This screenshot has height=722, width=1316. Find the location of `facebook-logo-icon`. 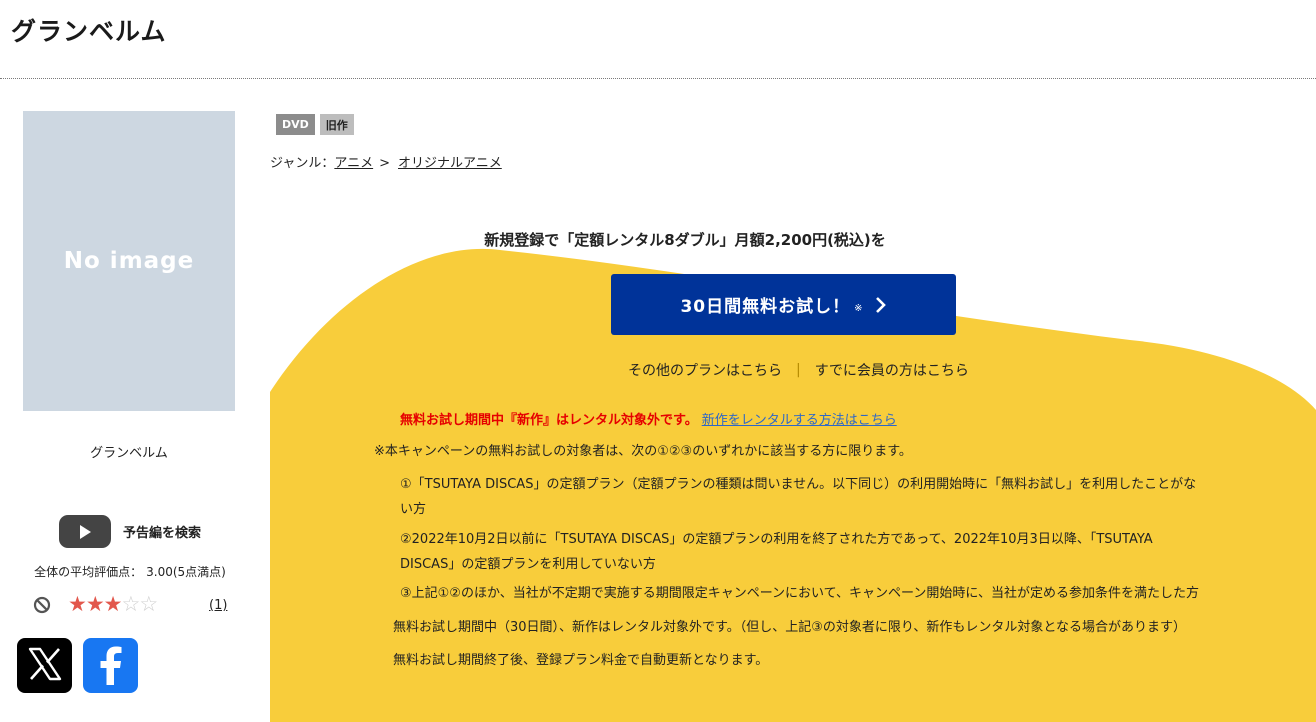

facebook-logo-icon is located at coordinates (111, 666).